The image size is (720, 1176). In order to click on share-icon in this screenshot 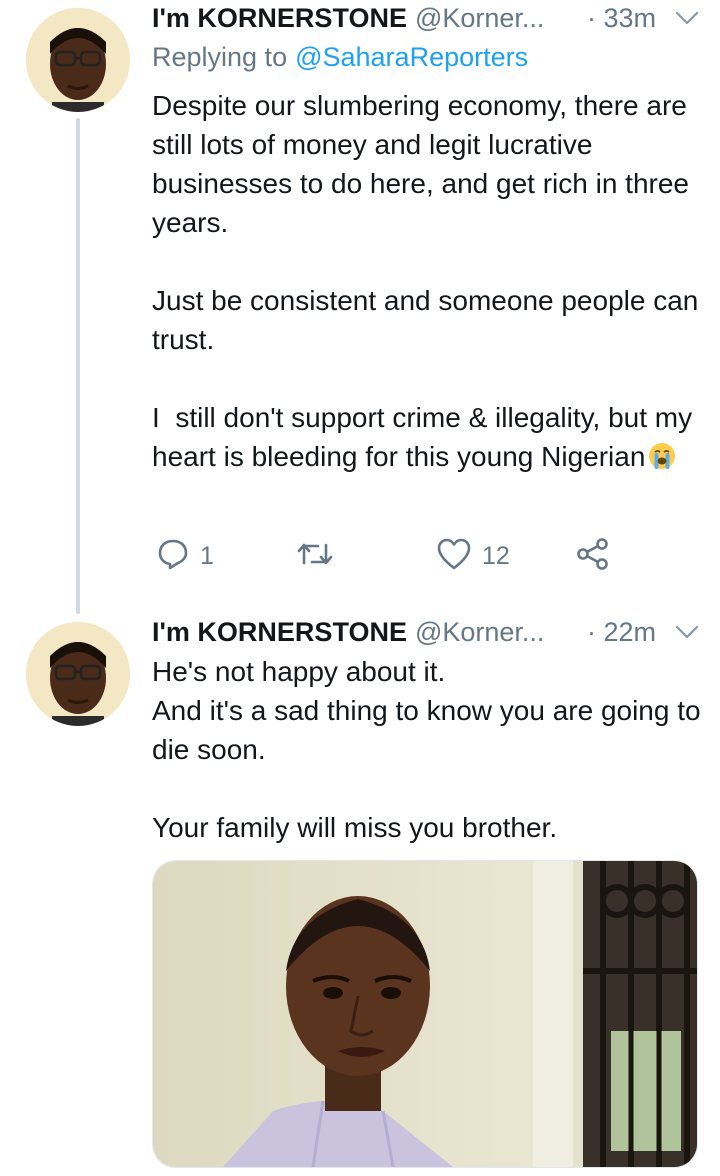, I will do `click(593, 556)`.